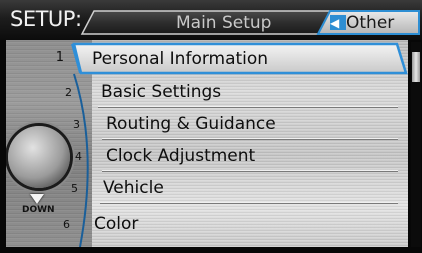 The height and width of the screenshot is (253, 422). Describe the element at coordinates (39, 157) in the screenshot. I see `dial-knob-icon` at that location.